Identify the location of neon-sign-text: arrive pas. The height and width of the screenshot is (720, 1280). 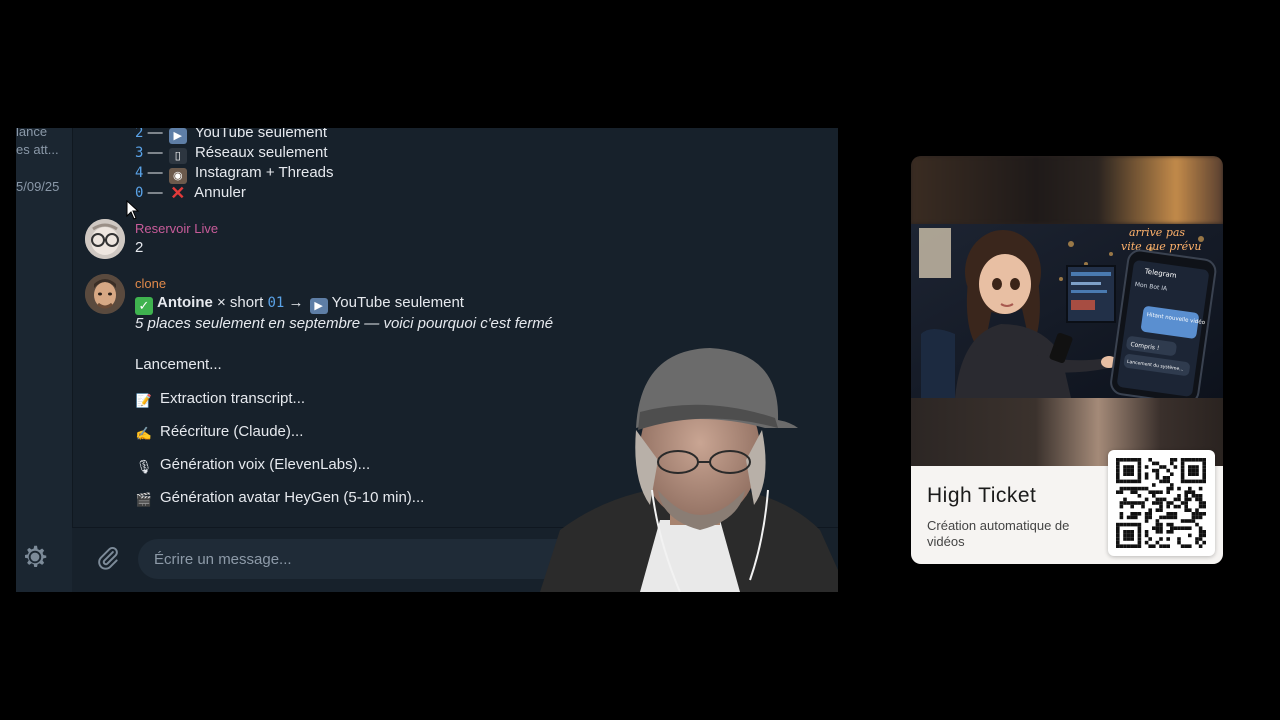
(1157, 232).